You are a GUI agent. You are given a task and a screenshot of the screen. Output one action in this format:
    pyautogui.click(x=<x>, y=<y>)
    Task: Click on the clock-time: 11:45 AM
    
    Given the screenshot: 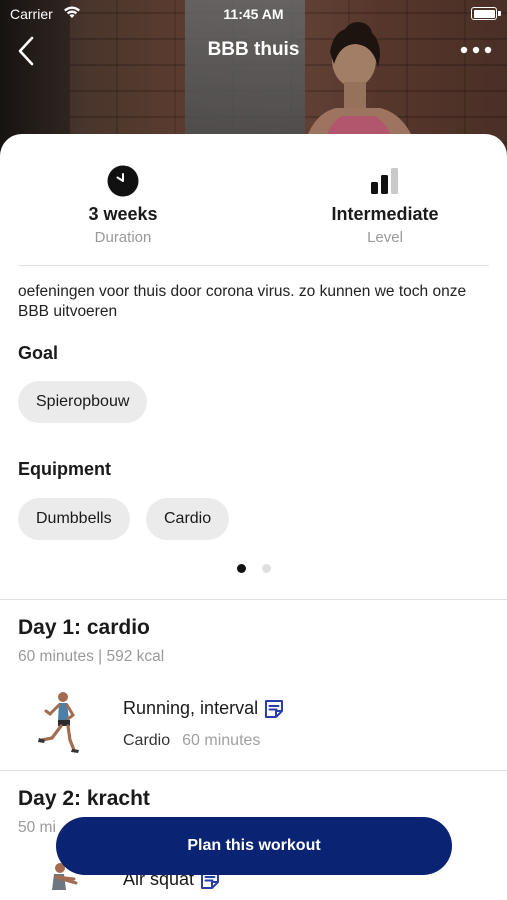 What is the action you would take?
    pyautogui.click(x=253, y=14)
    